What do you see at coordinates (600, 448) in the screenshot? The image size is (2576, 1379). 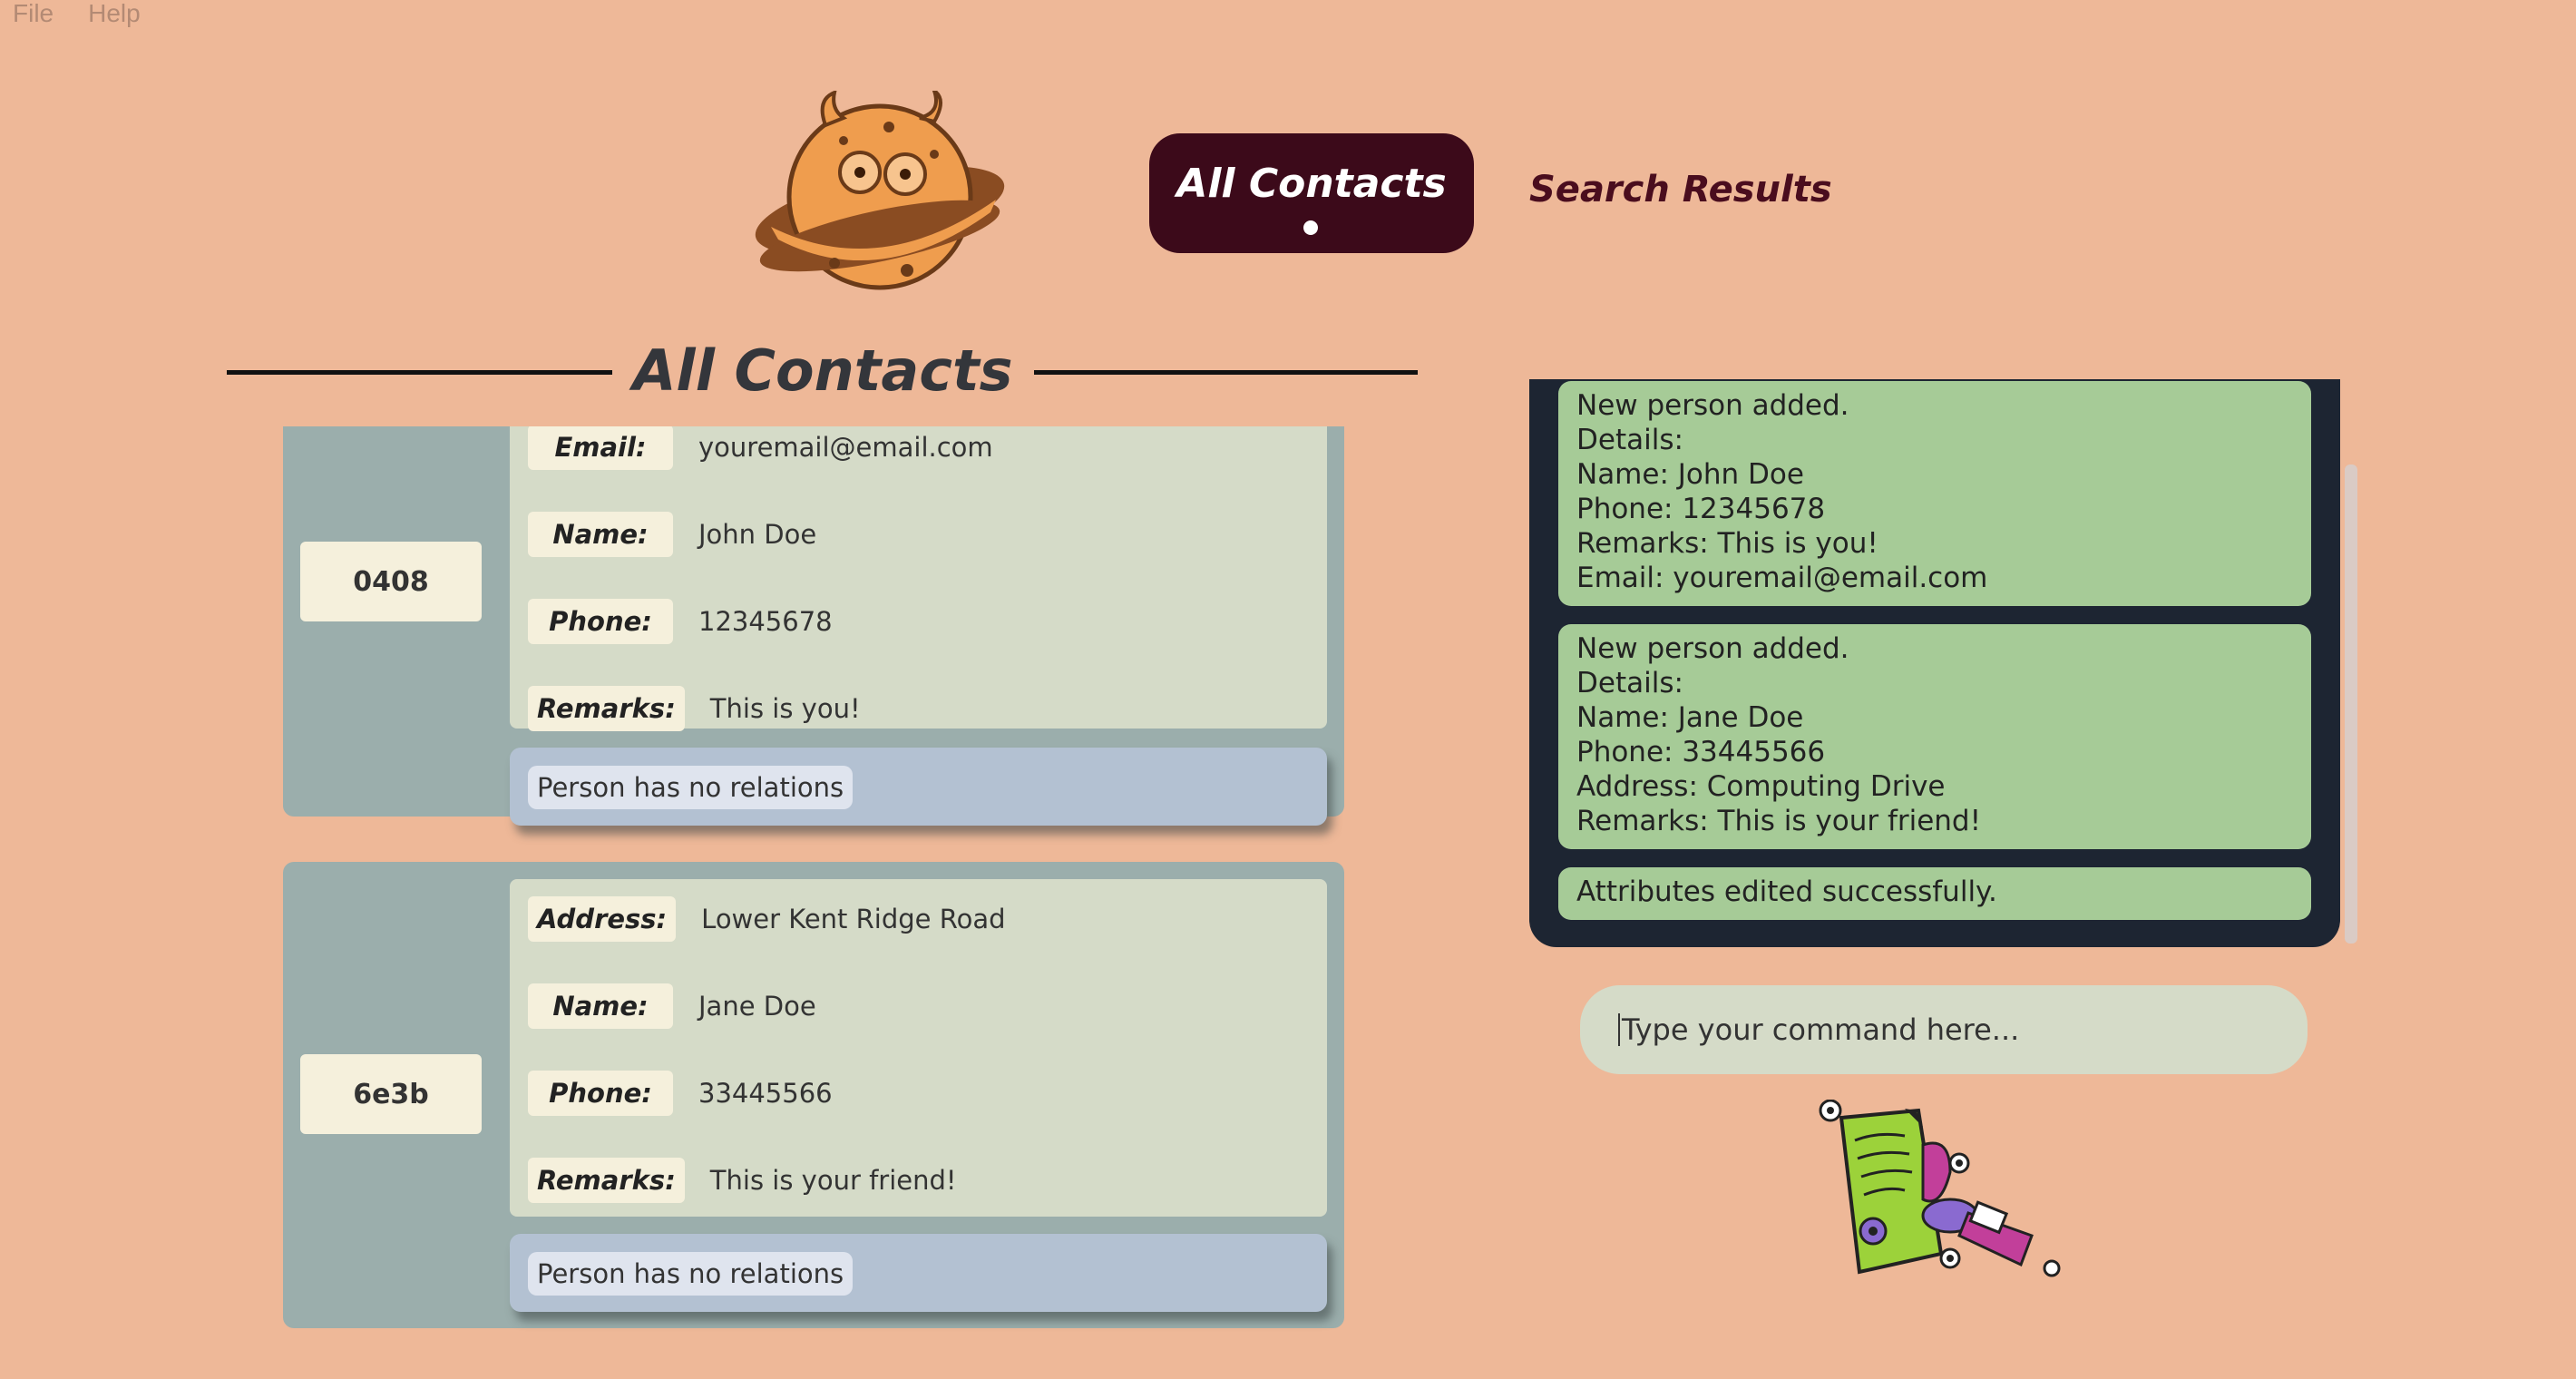 I see `field-label: Email:` at bounding box center [600, 448].